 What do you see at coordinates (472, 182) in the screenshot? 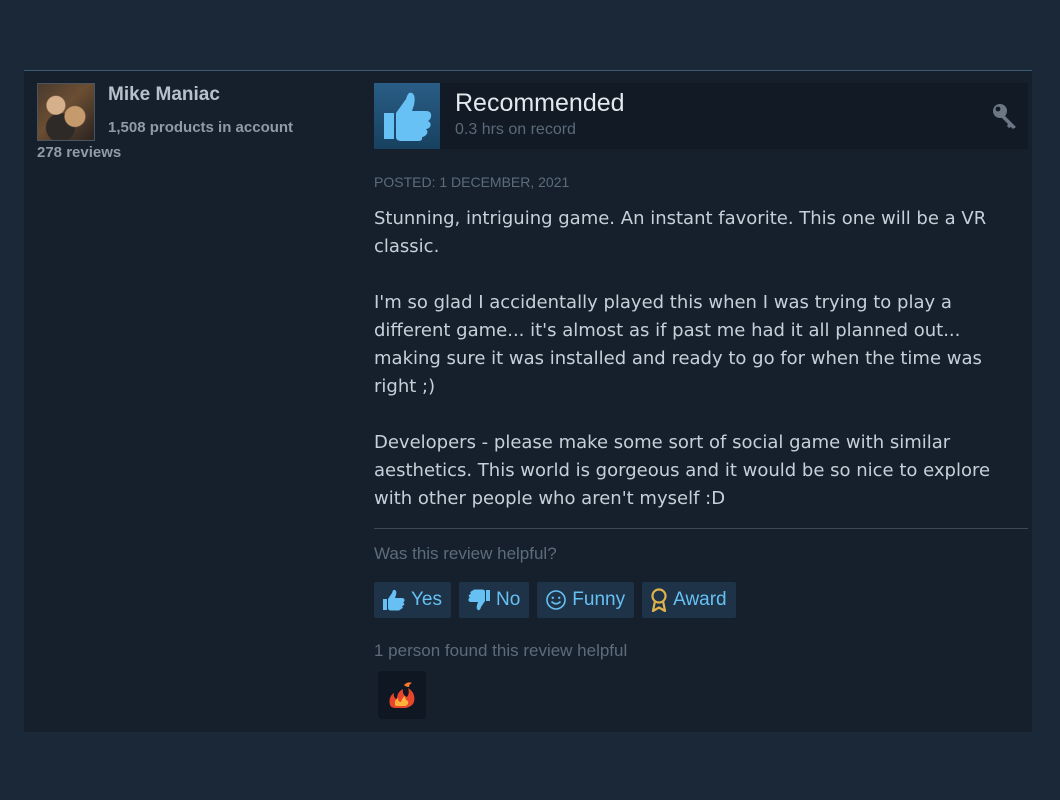
I see `posted-date: Posted: 1 December, 2021` at bounding box center [472, 182].